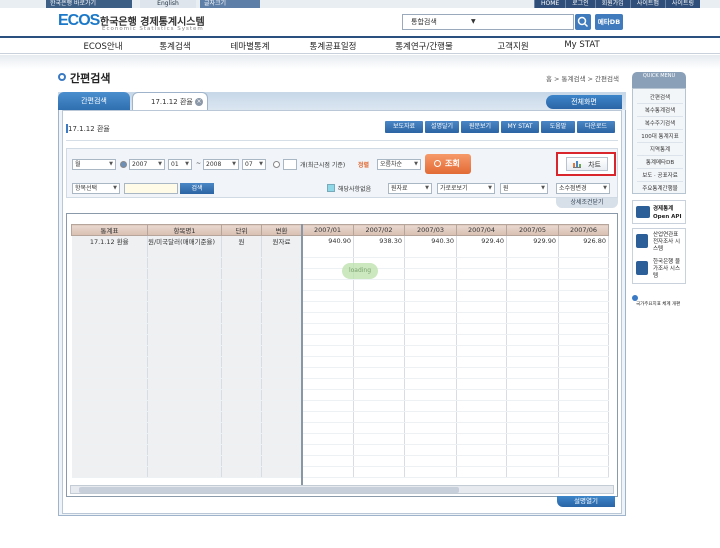 This screenshot has width=720, height=548. What do you see at coordinates (94, 164) in the screenshot?
I see `period-select: 월 ▼` at bounding box center [94, 164].